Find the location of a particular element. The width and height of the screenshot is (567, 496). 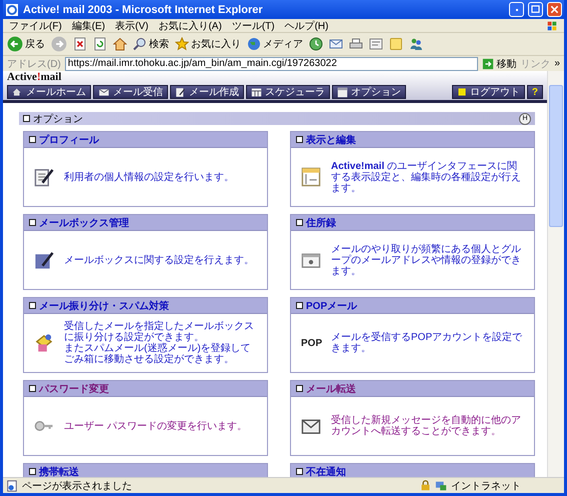

more-chevron: » is located at coordinates (557, 63).